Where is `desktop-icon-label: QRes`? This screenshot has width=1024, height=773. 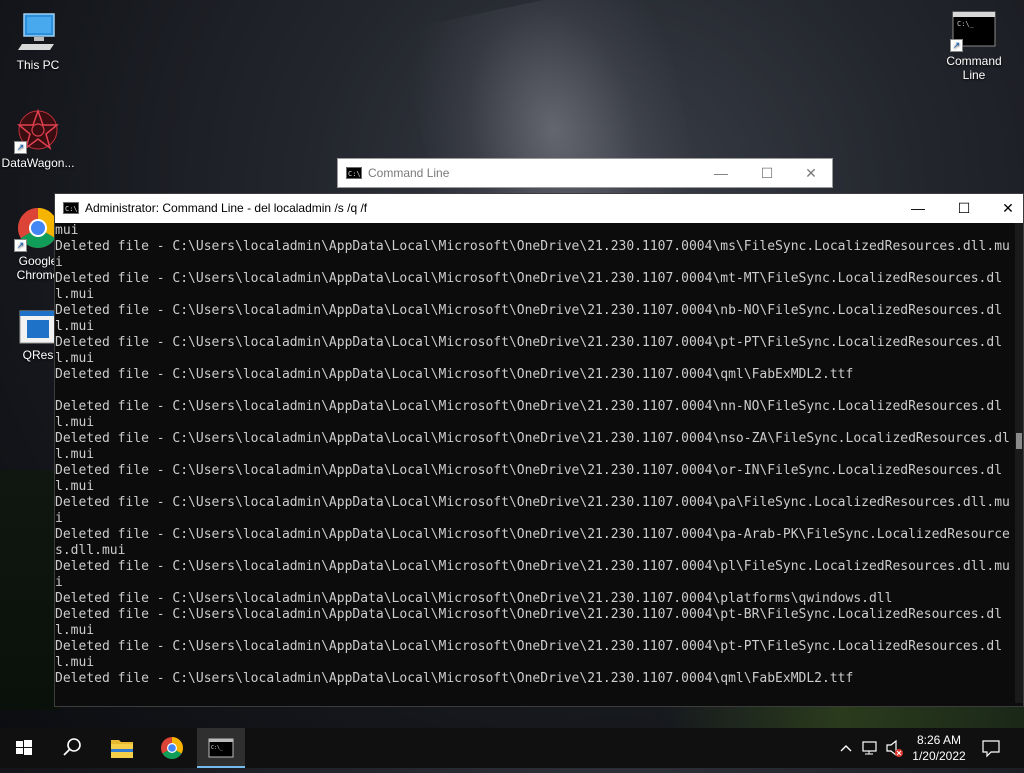 desktop-icon-label: QRes is located at coordinates (38, 355).